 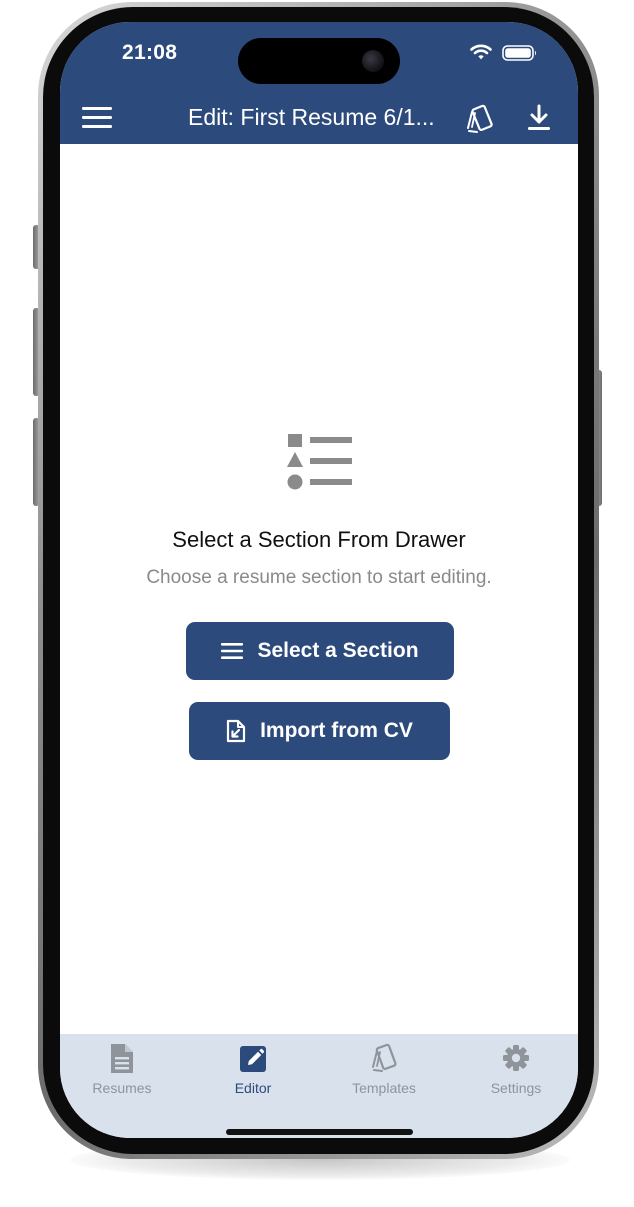 What do you see at coordinates (516, 1072) in the screenshot?
I see `tab-settings: Settings` at bounding box center [516, 1072].